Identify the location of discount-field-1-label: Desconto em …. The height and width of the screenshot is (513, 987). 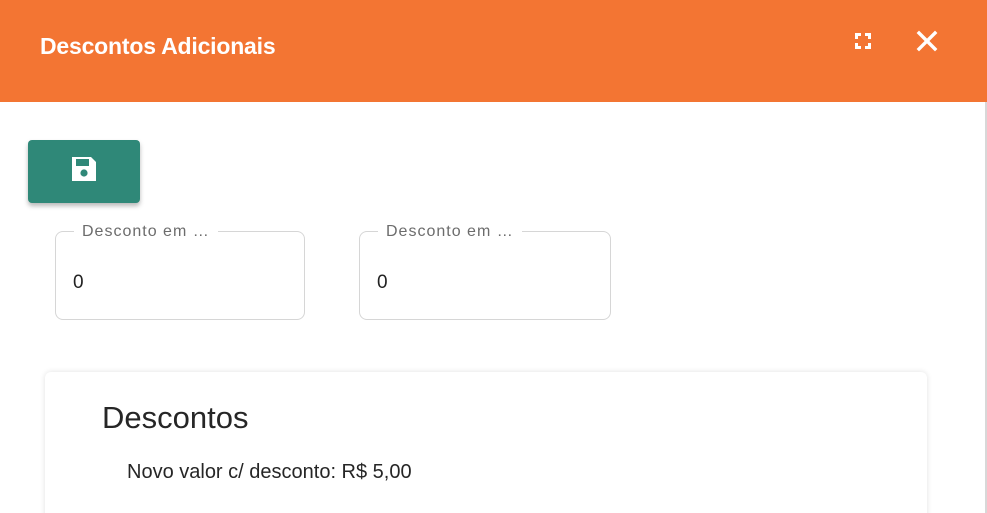
(146, 232).